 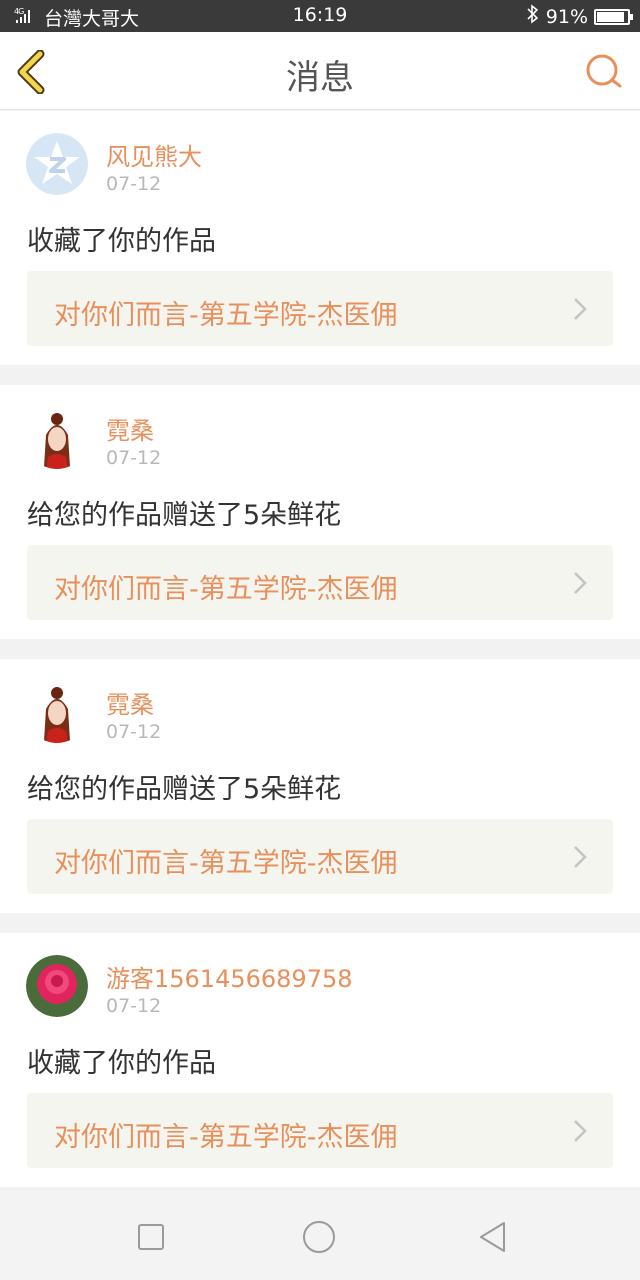 I want to click on status-bar: 4G 台灣大哥大 16:19 91%, so click(x=320, y=16).